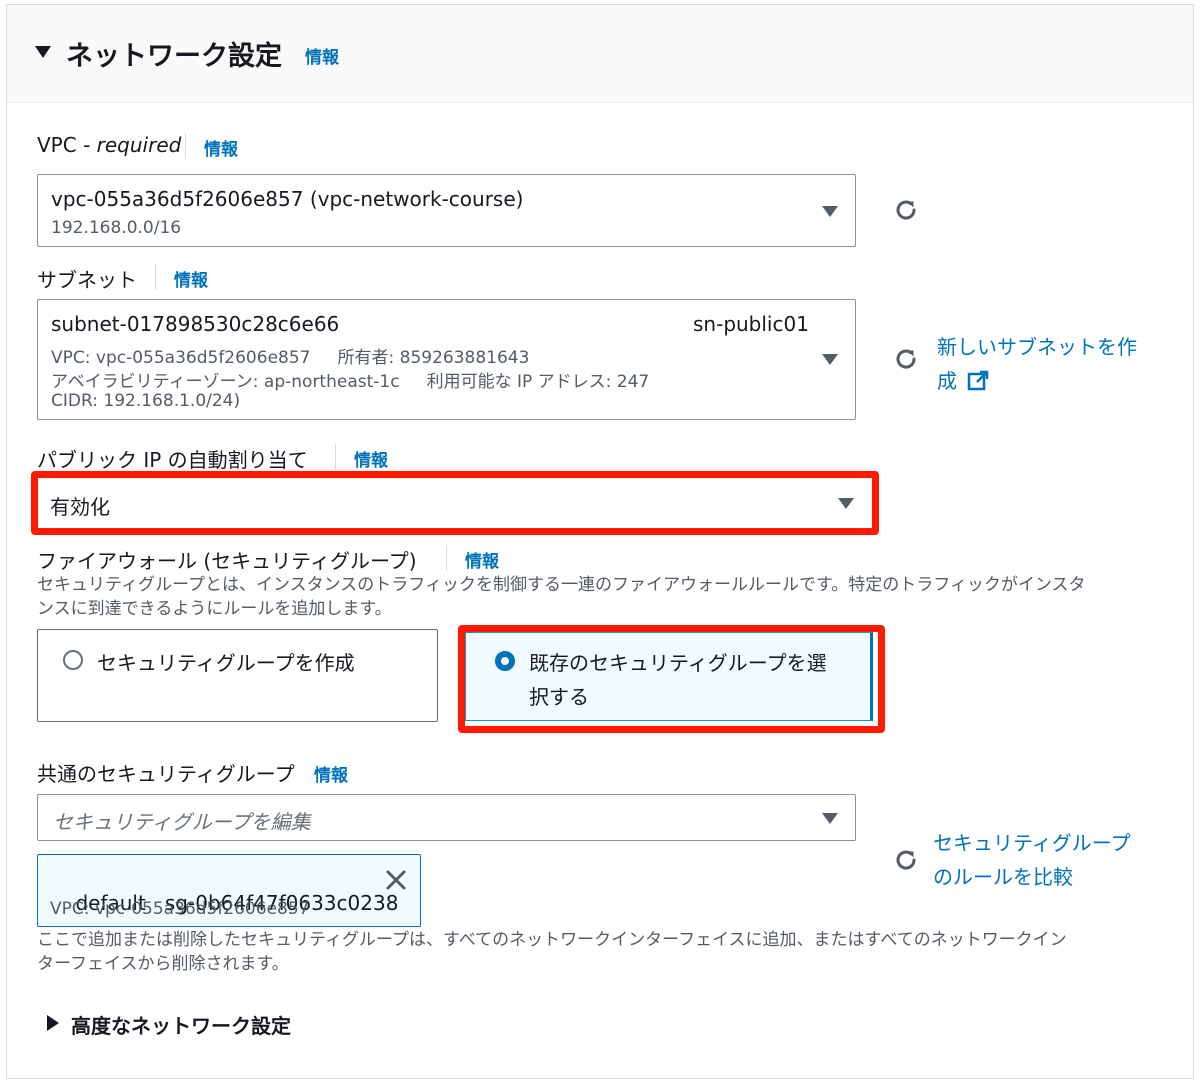  I want to click on compare-sg-rules-line: セキュリティグループ, so click(1032, 843).